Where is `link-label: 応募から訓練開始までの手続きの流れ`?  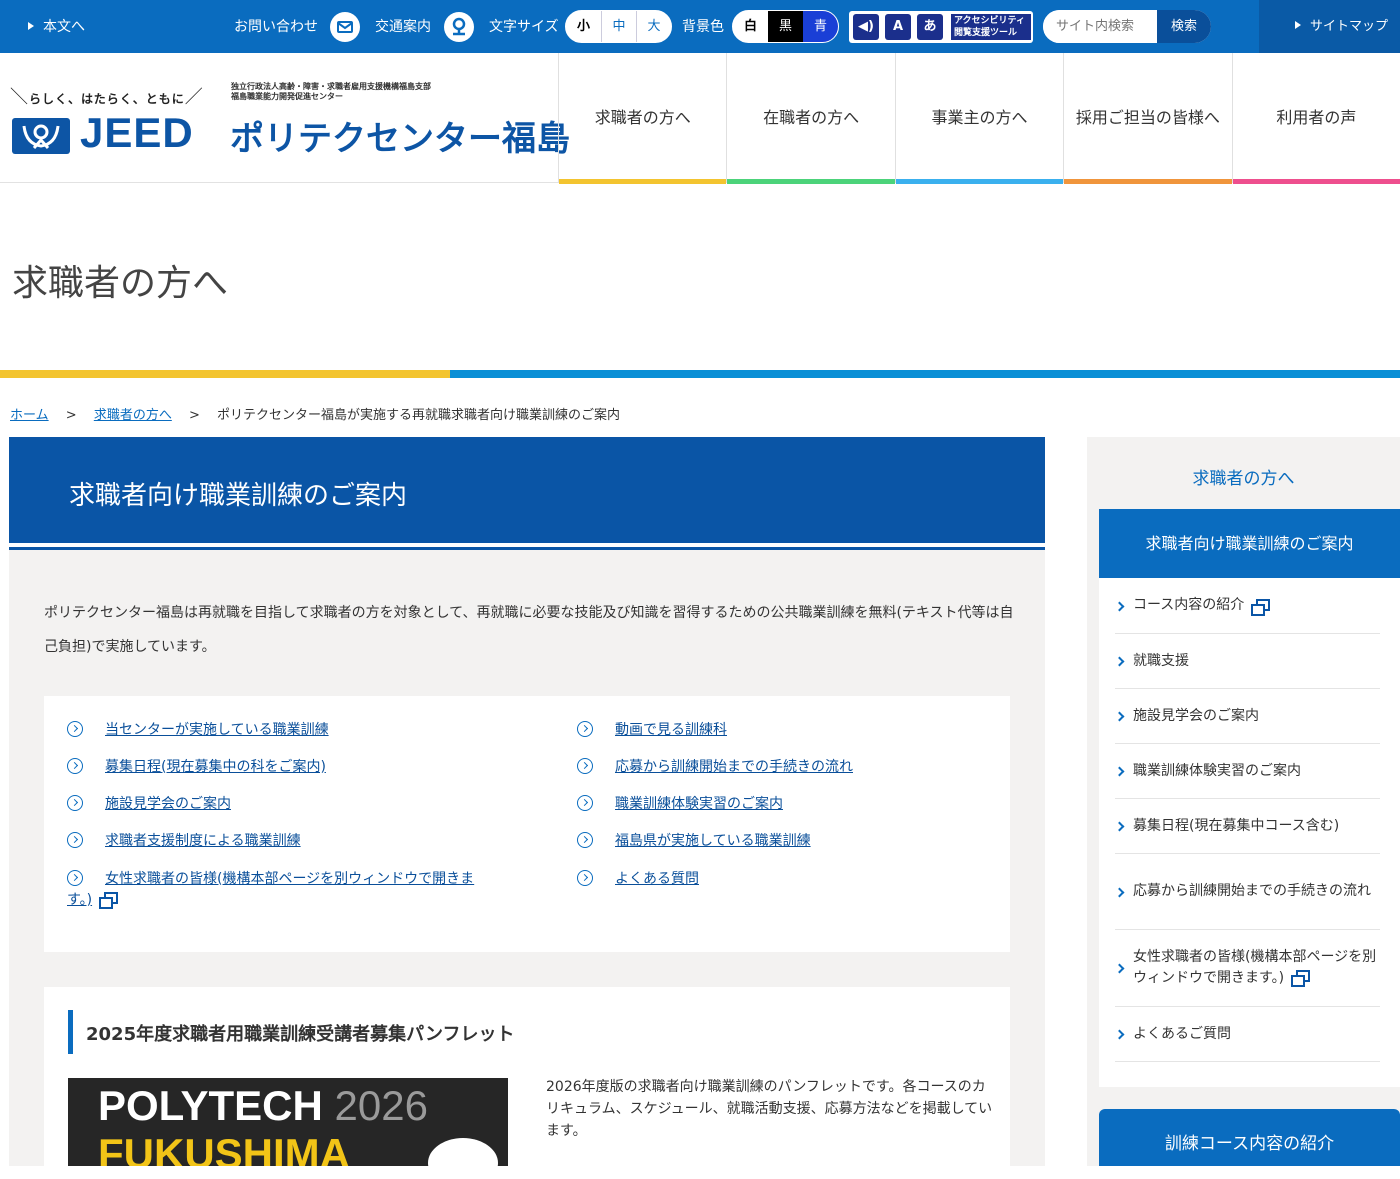 link-label: 応募から訓練開始までの手続きの流れ is located at coordinates (734, 767).